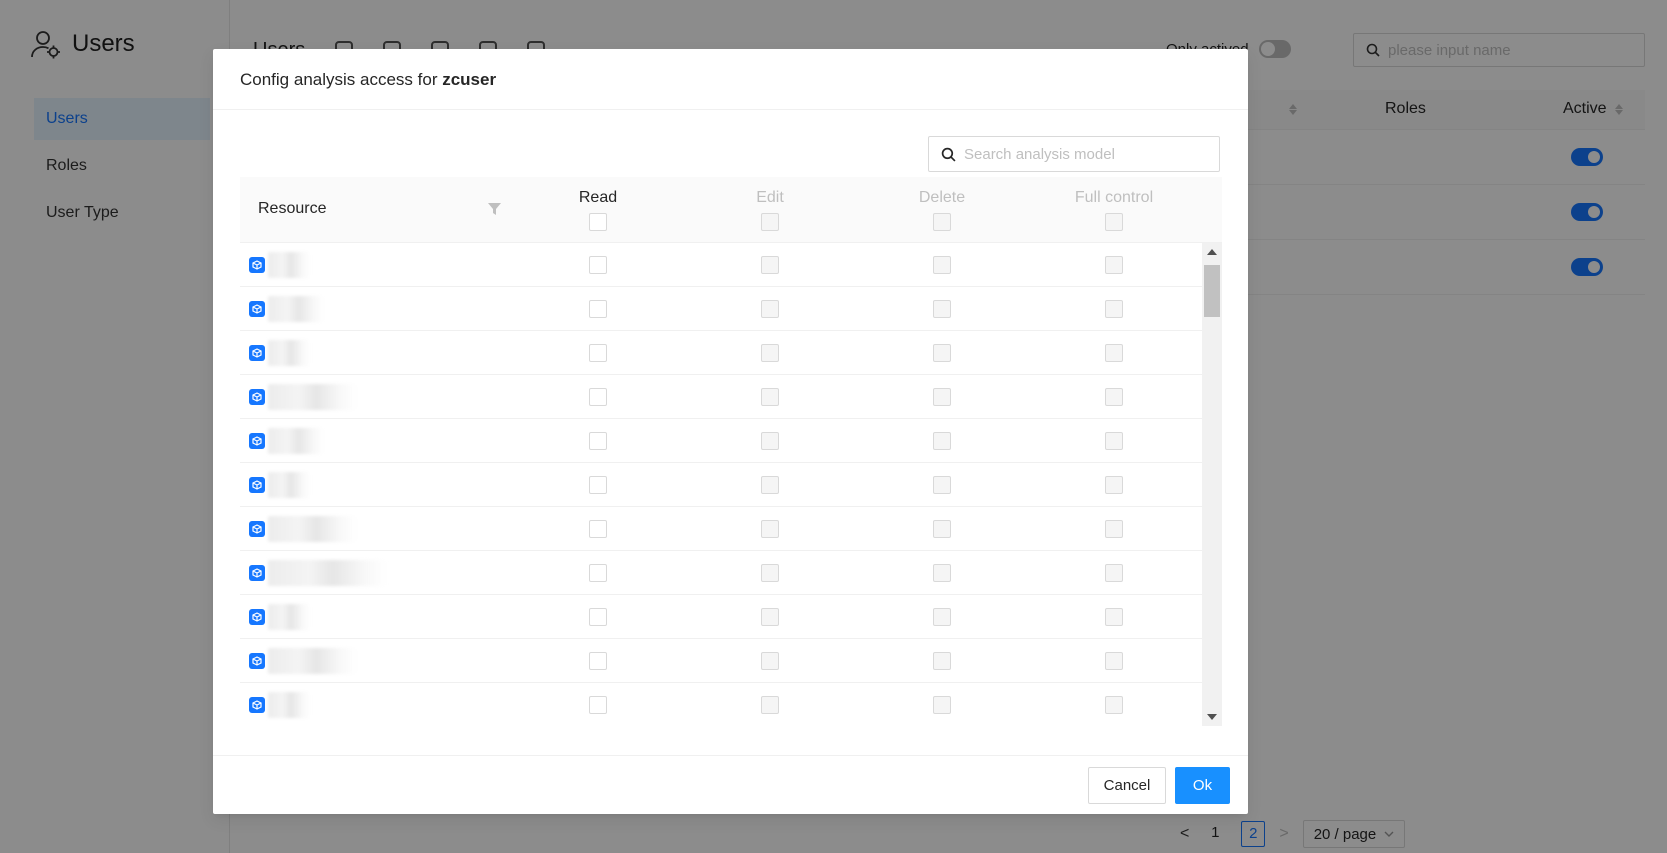 The height and width of the screenshot is (853, 1667). What do you see at coordinates (339, 79) in the screenshot?
I see `modal-title: Config analysis access for` at bounding box center [339, 79].